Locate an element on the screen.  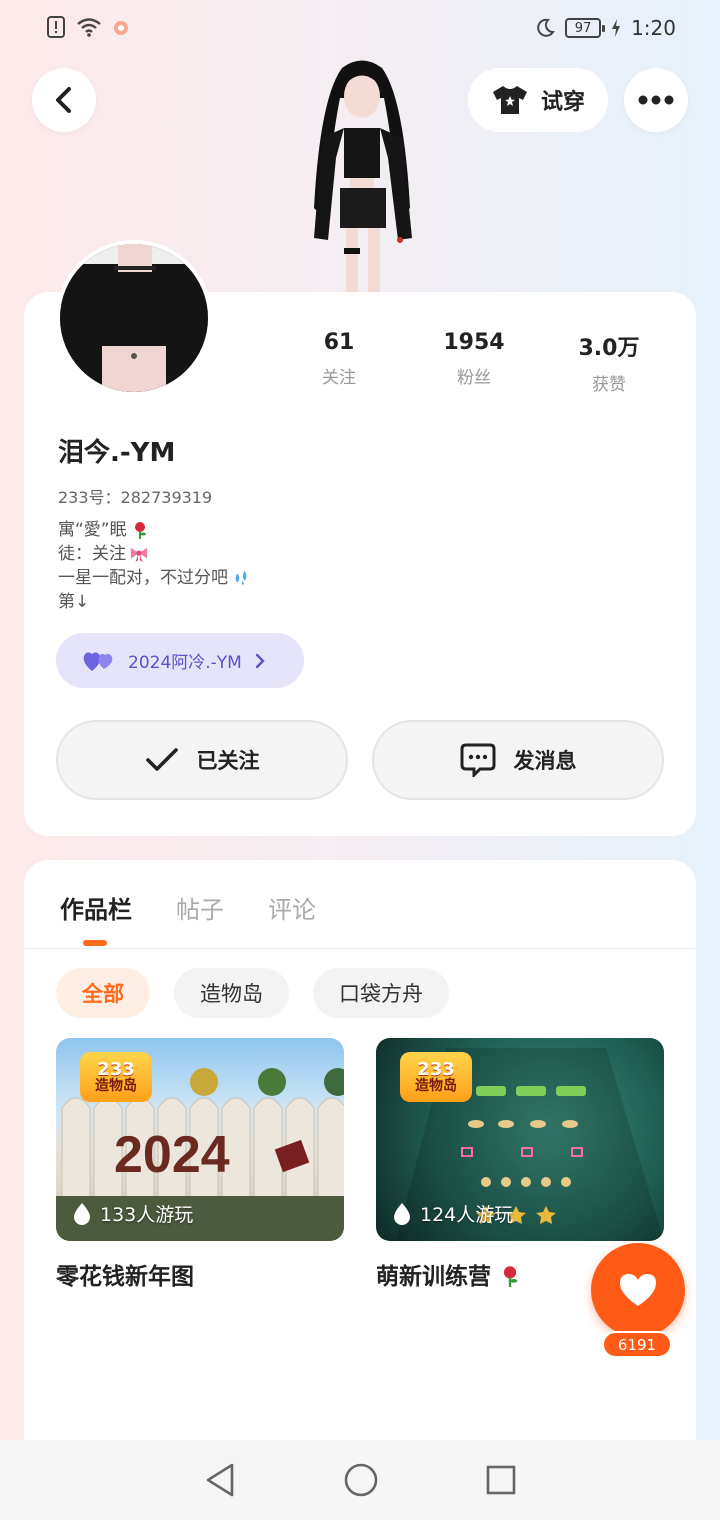
bio-line: 一星一配对，不过分吧 is located at coordinates (154, 578).